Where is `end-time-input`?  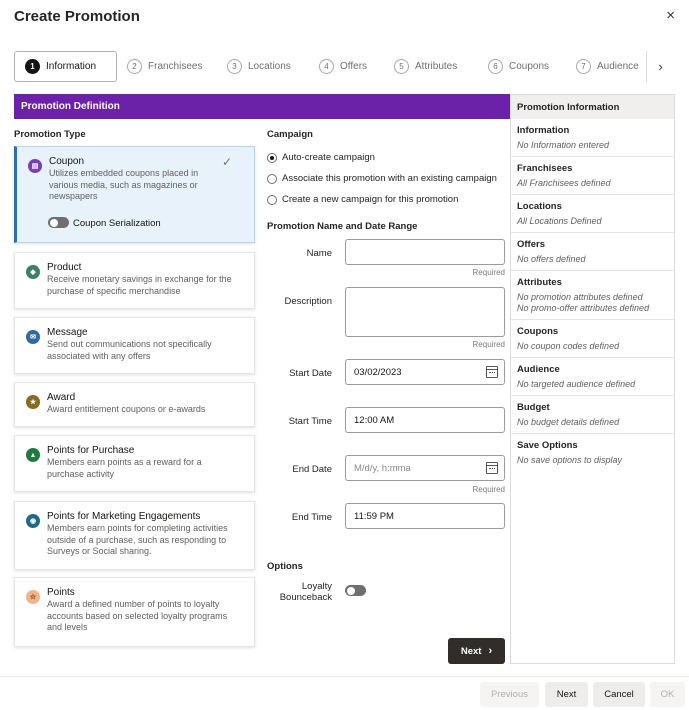 end-time-input is located at coordinates (425, 516).